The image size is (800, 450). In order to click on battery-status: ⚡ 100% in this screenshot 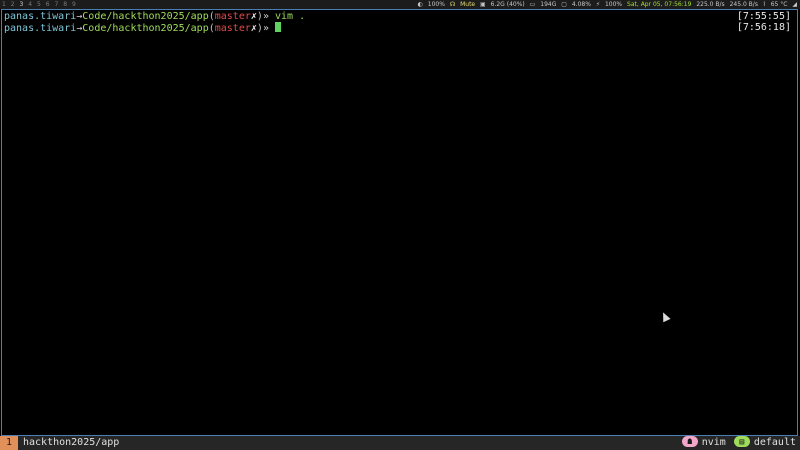, I will do `click(609, 4)`.